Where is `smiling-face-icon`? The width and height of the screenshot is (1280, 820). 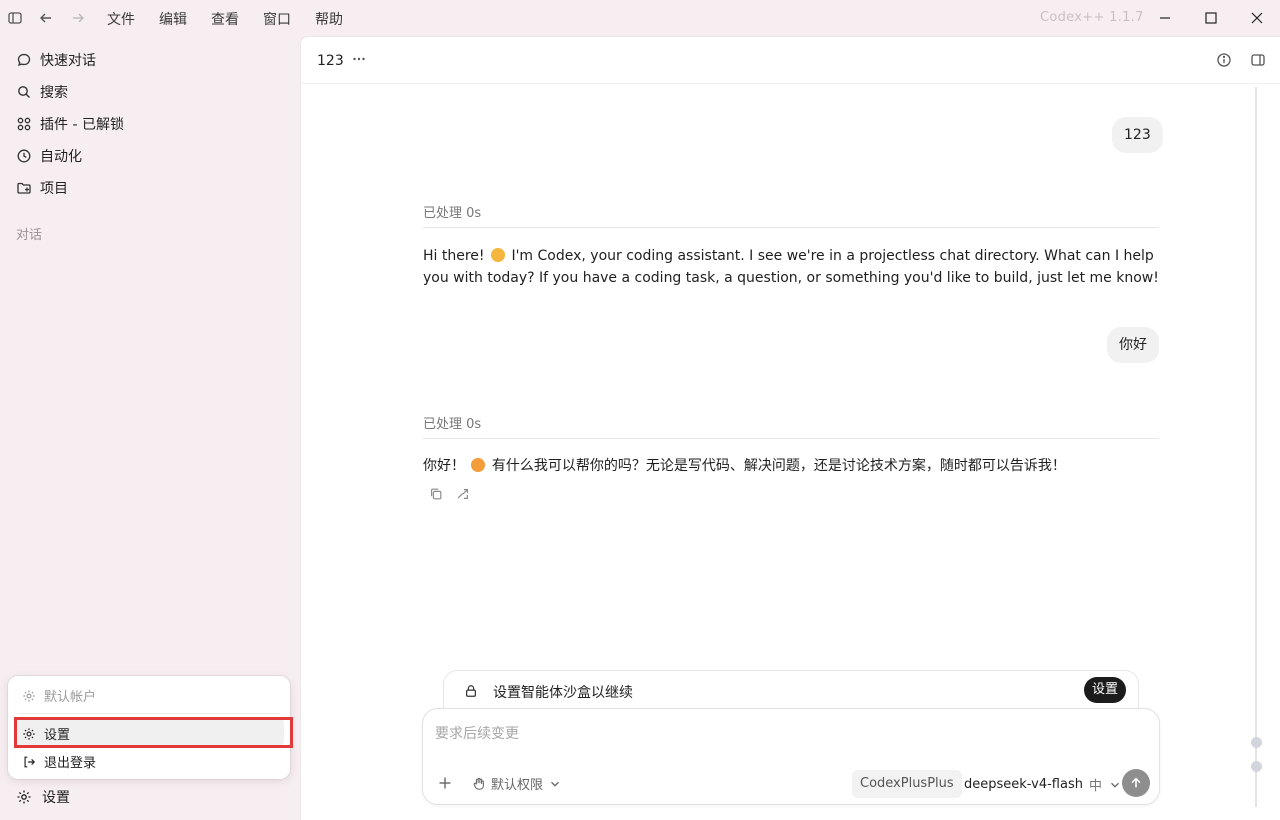
smiling-face-icon is located at coordinates (478, 465).